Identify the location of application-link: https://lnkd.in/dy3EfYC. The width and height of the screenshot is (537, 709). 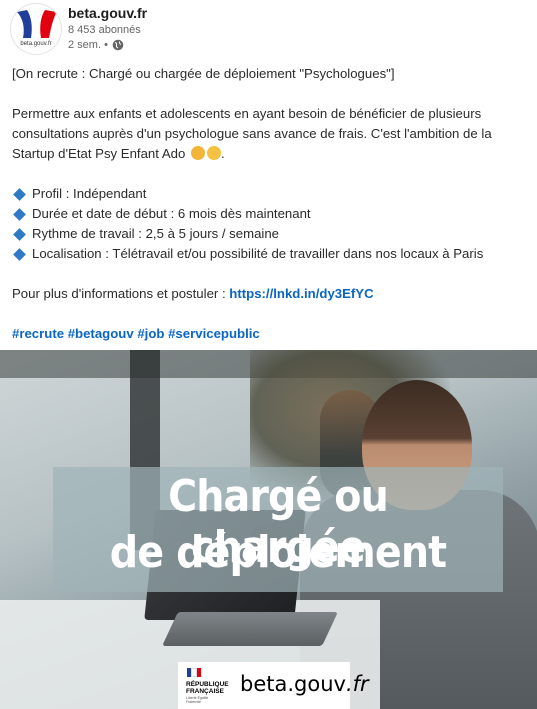
(301, 293).